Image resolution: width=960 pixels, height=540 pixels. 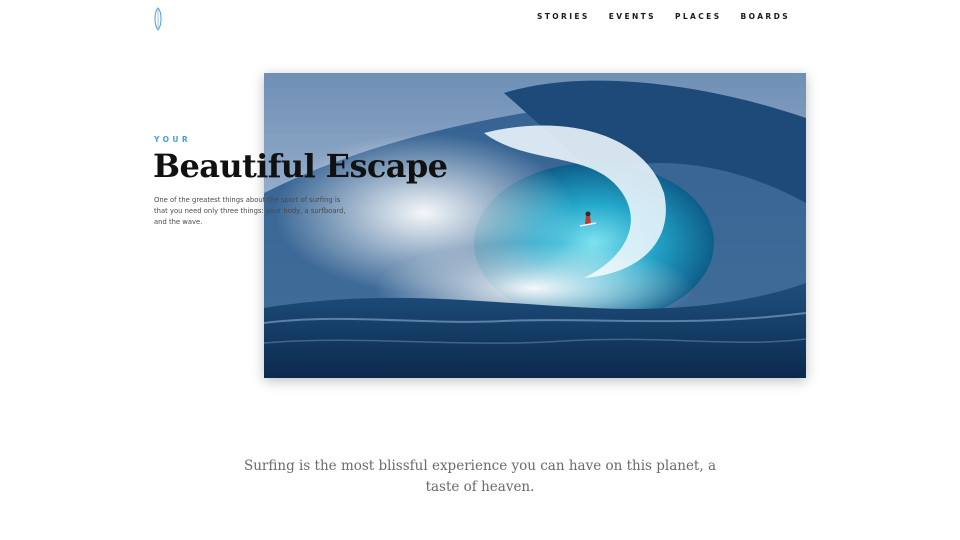 What do you see at coordinates (300, 166) in the screenshot?
I see `hero-title: Beautiful Escape` at bounding box center [300, 166].